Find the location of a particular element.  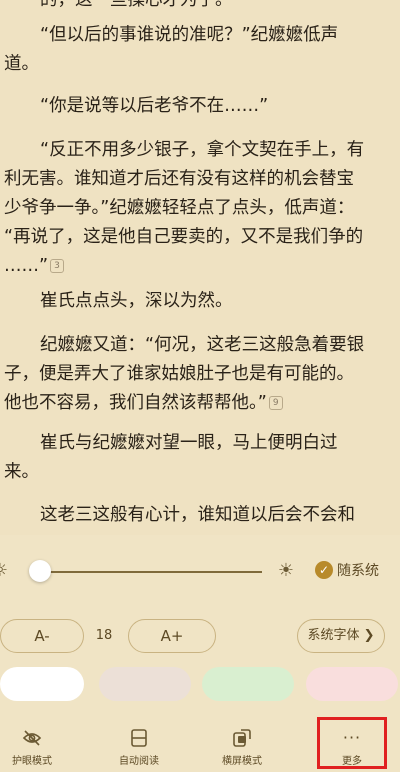

brightness-low-icon: ☼ is located at coordinates (5, 571).